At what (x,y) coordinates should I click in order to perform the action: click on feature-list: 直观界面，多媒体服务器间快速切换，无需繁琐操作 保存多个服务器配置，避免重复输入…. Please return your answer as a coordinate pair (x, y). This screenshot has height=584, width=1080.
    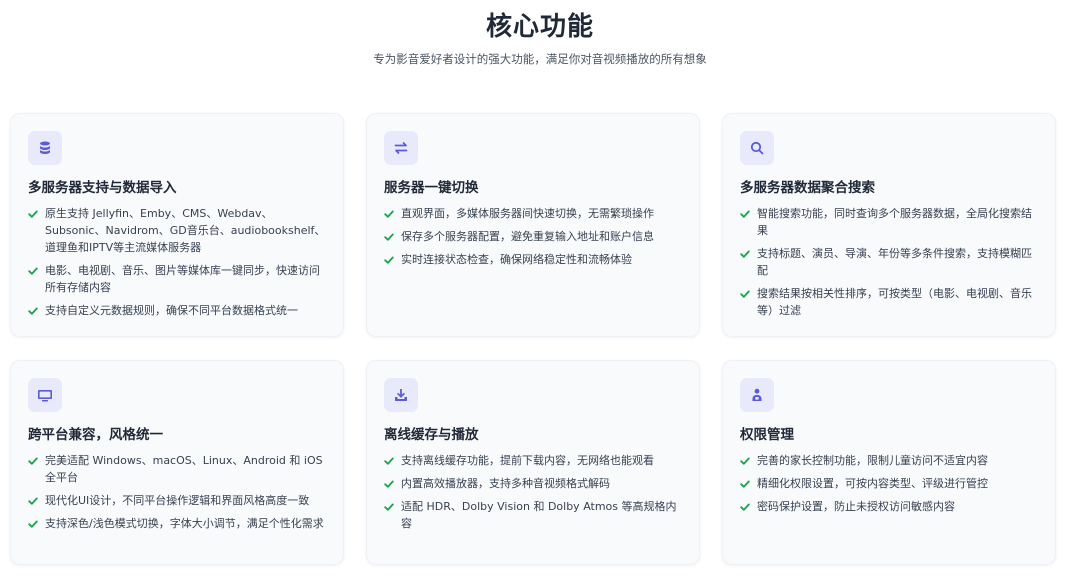
    Looking at the image, I should click on (533, 236).